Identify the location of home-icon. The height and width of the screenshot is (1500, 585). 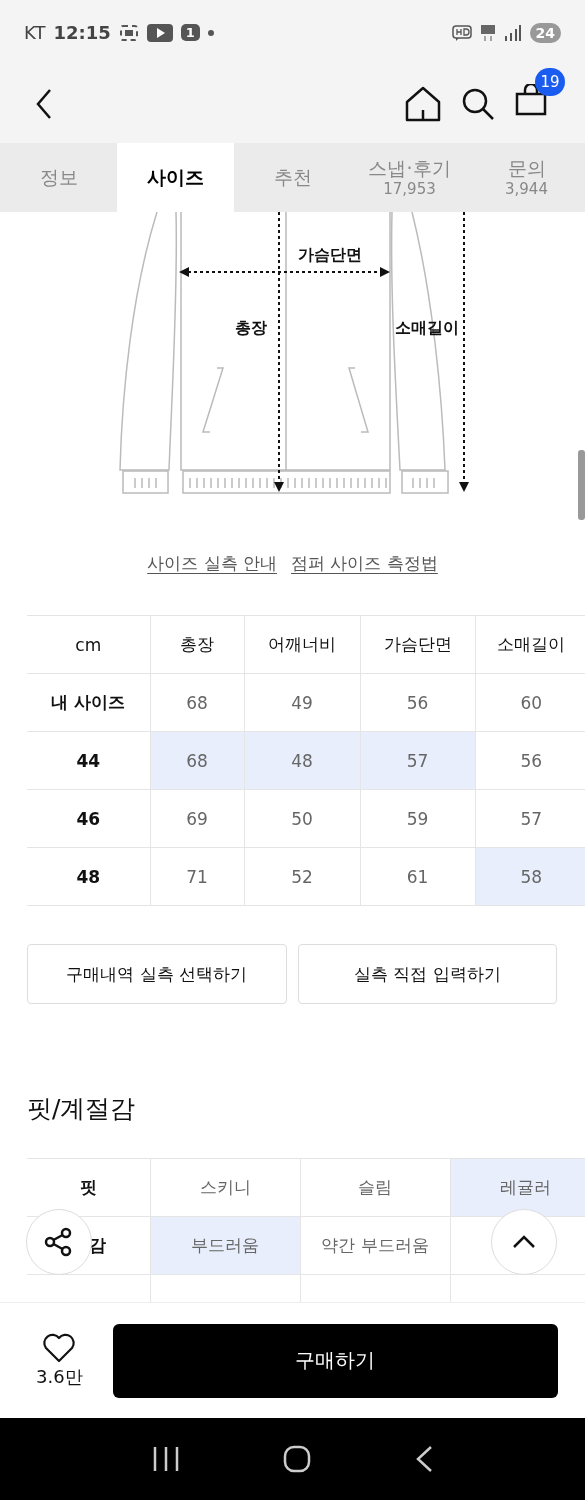
(423, 104).